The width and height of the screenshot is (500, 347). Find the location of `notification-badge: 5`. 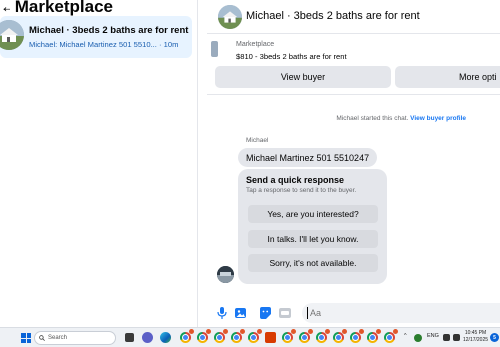

notification-badge: 5 is located at coordinates (494, 337).